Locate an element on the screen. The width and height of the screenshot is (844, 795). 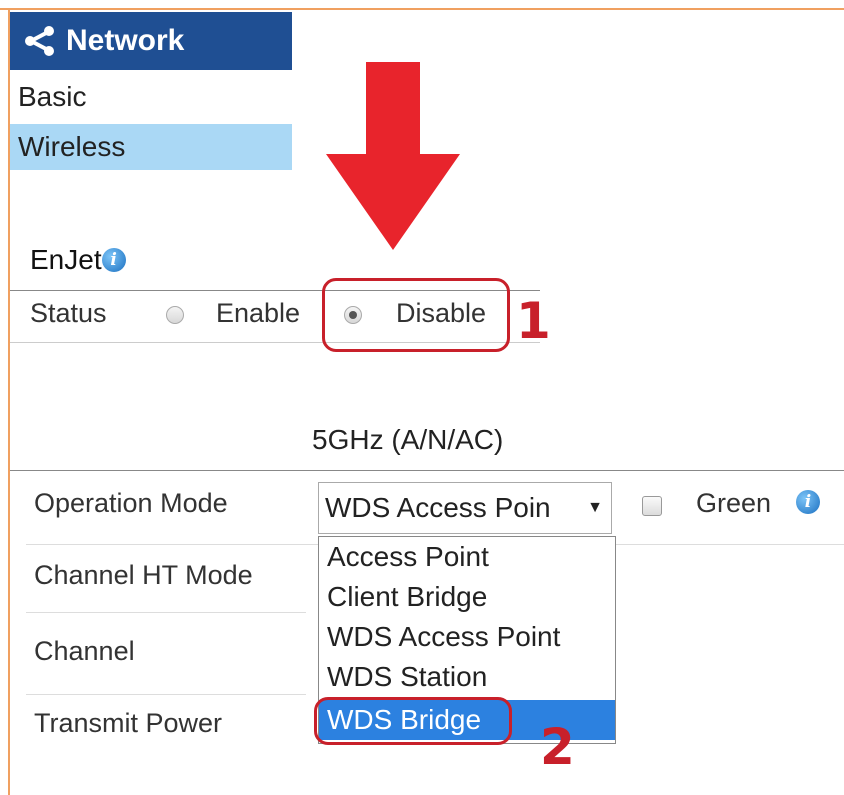
step-marker-1: 1 is located at coordinates (533, 321).